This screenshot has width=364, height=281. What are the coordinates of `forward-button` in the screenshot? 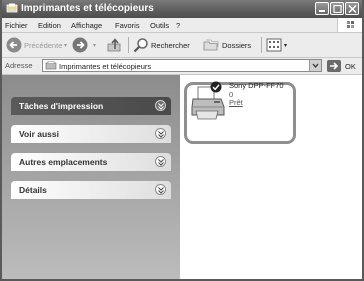 It's located at (82, 45).